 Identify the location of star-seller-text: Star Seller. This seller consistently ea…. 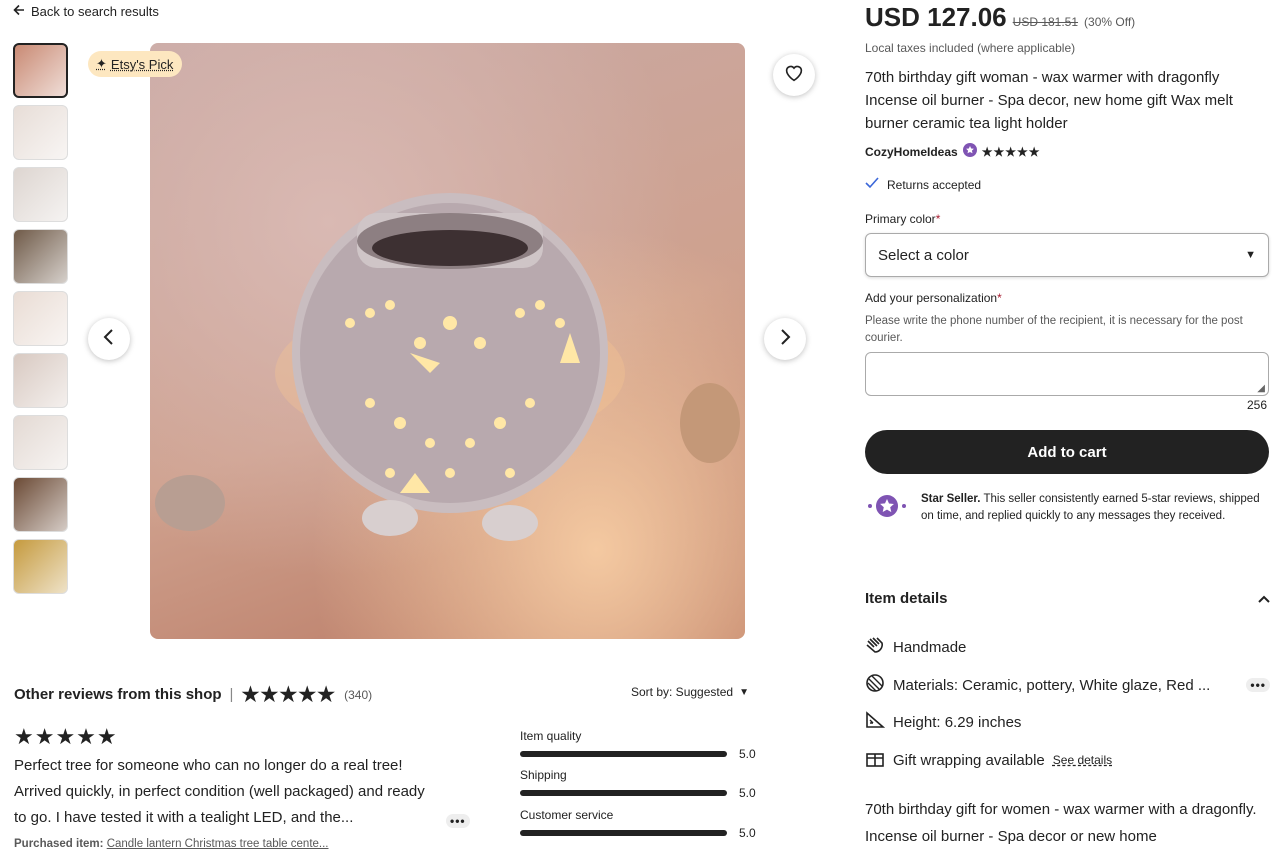
(1095, 509).